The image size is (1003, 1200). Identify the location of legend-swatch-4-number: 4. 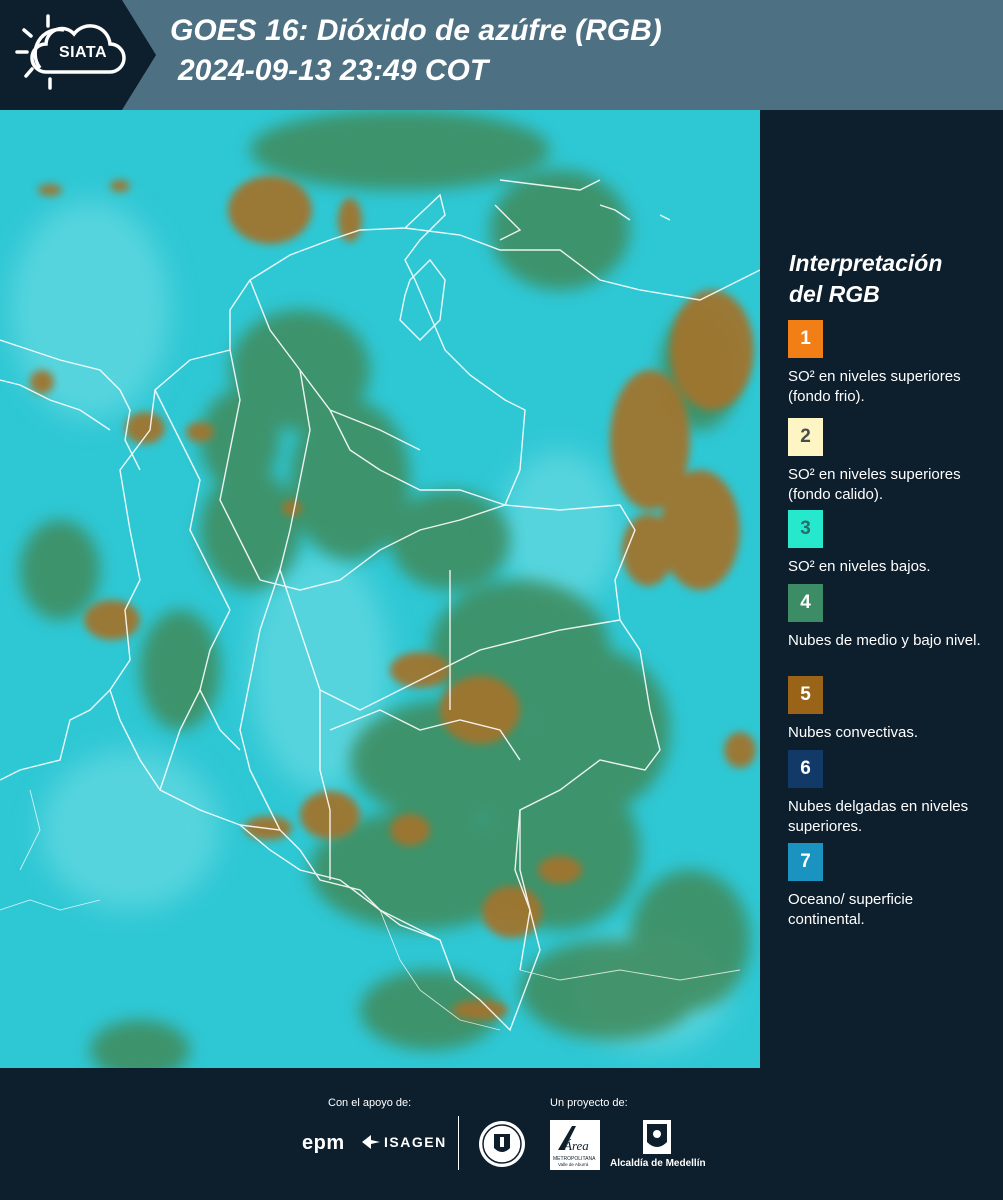
(805, 602).